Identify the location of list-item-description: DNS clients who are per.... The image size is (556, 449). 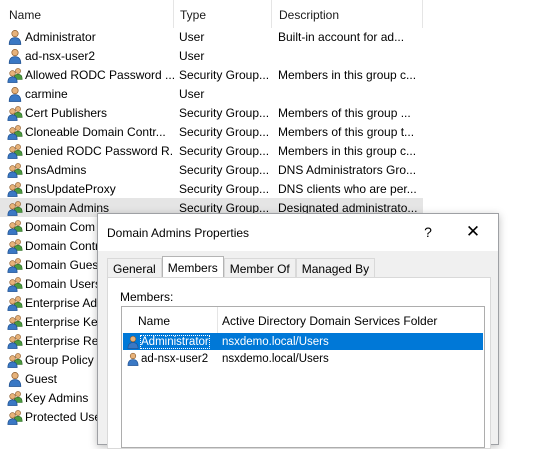
(347, 188).